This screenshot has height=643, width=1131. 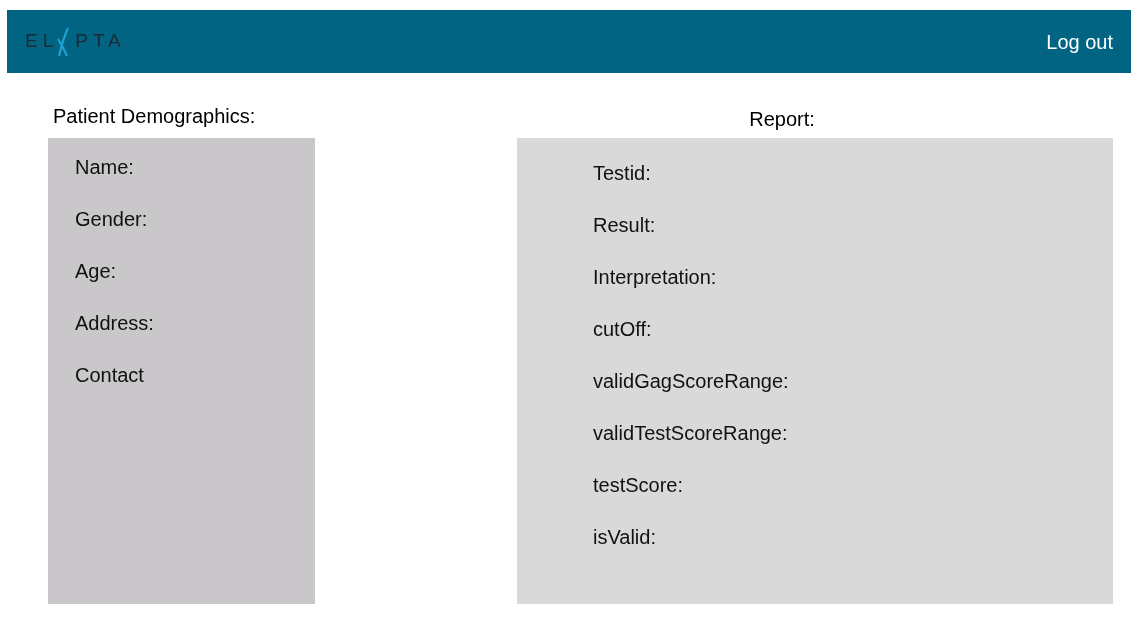 I want to click on field-label: validTestScoreRange:, so click(x=691, y=433).